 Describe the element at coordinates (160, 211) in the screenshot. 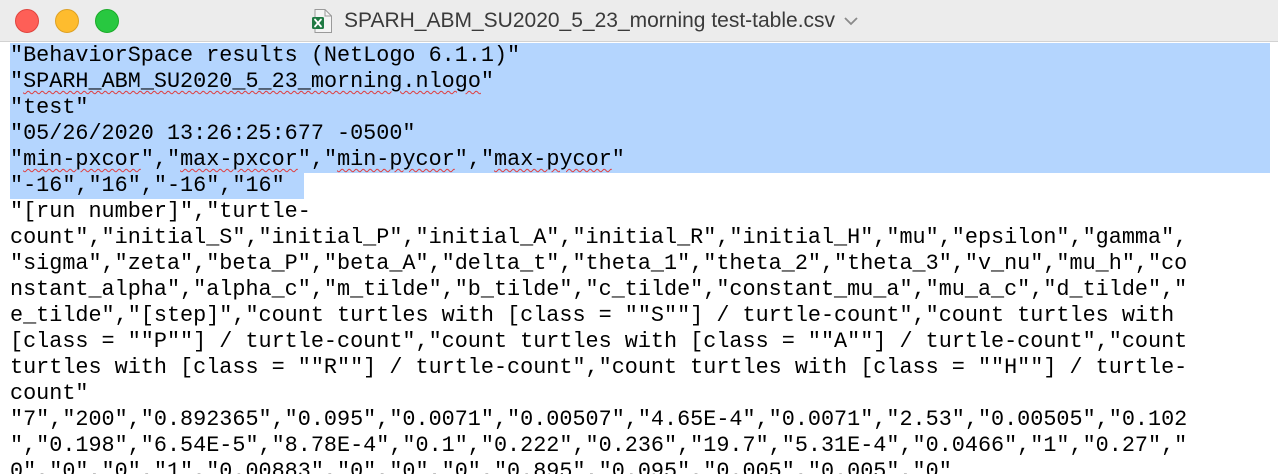

I see `document-line: "[run number]","turtle-` at that location.